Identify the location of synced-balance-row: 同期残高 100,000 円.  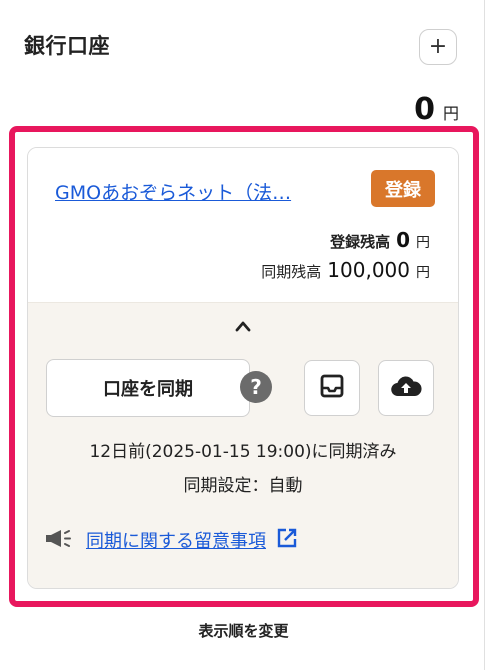
(345, 270).